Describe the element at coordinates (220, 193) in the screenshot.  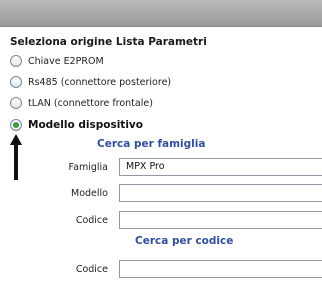
I see `modello-field` at that location.